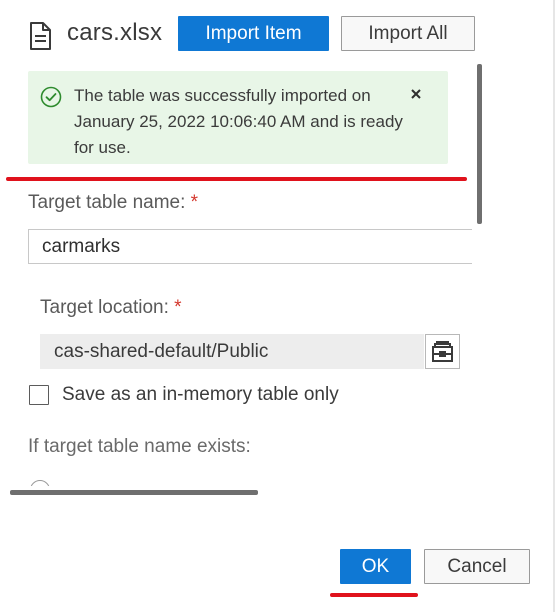 The height and width of the screenshot is (612, 555). What do you see at coordinates (375, 566) in the screenshot?
I see `ok-button: OK` at bounding box center [375, 566].